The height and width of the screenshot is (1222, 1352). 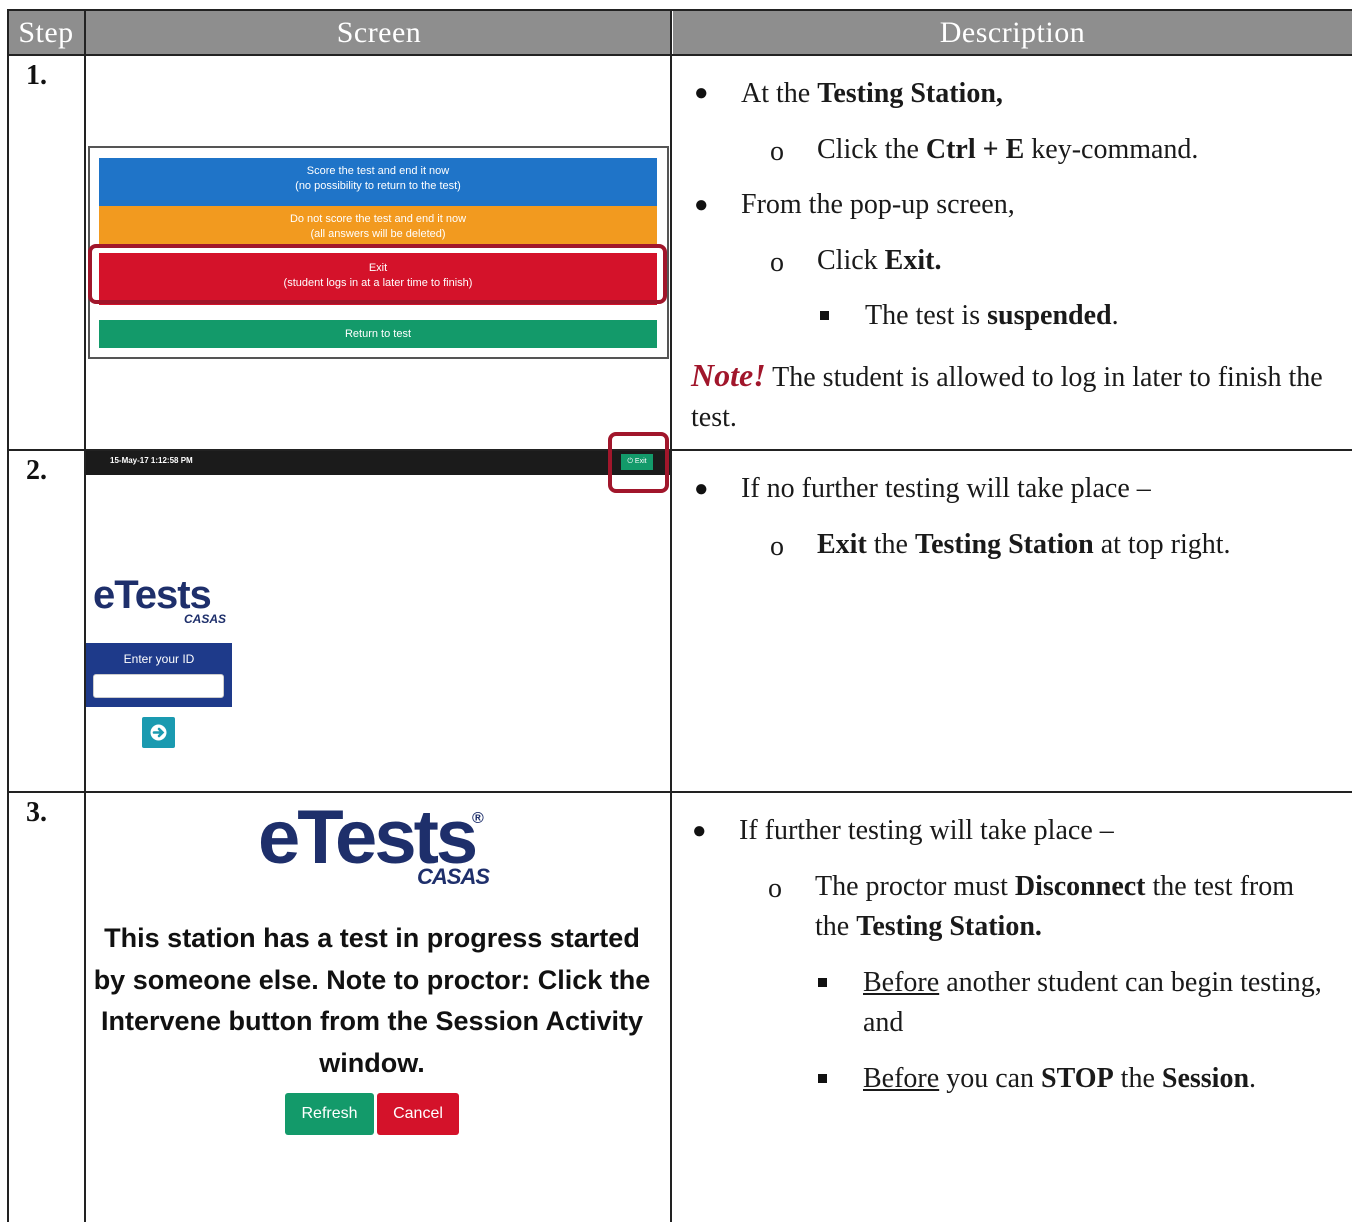 I want to click on desc-line: Exit the Testing Station at top right., so click(x=1024, y=544).